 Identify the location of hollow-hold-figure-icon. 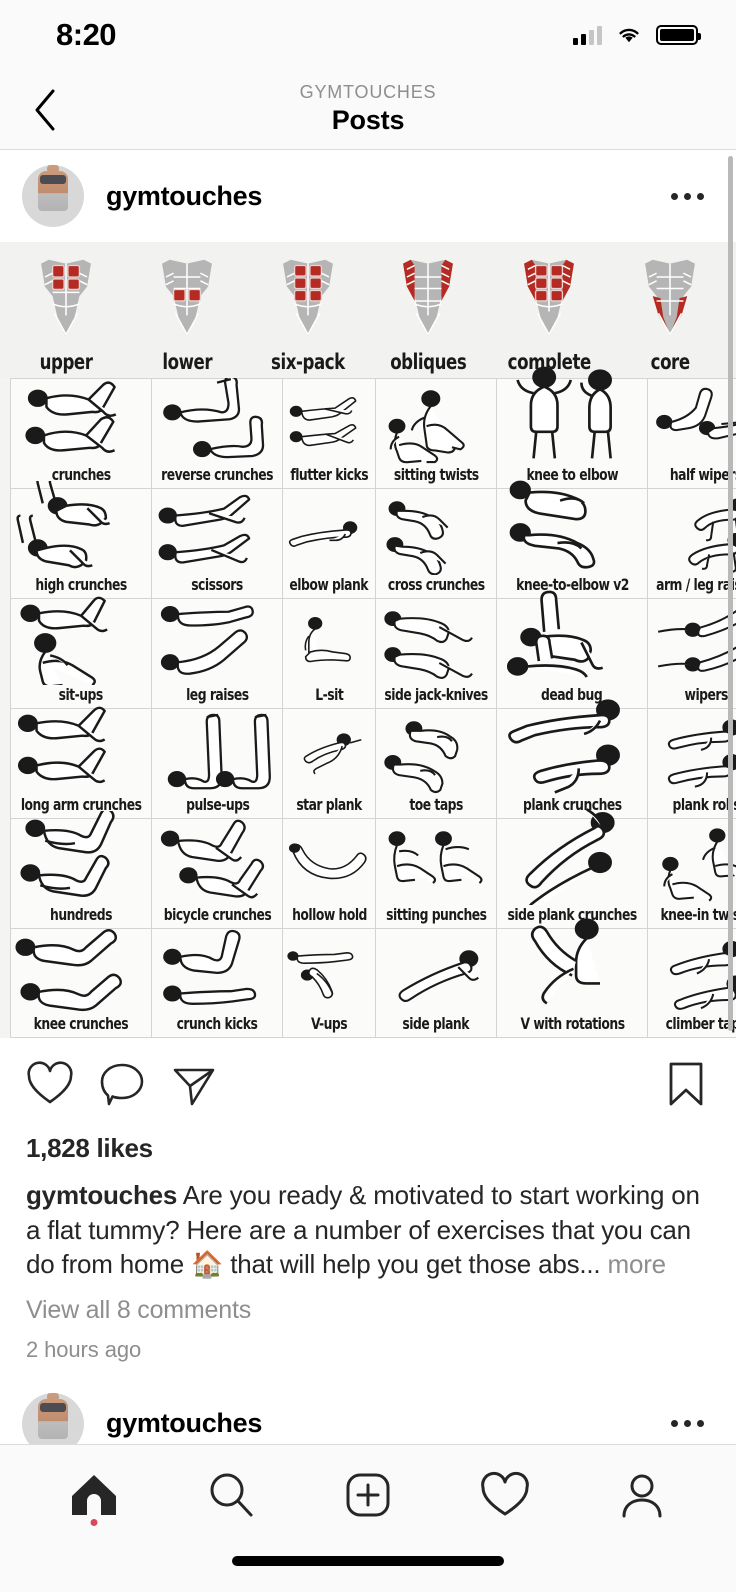
(328, 862).